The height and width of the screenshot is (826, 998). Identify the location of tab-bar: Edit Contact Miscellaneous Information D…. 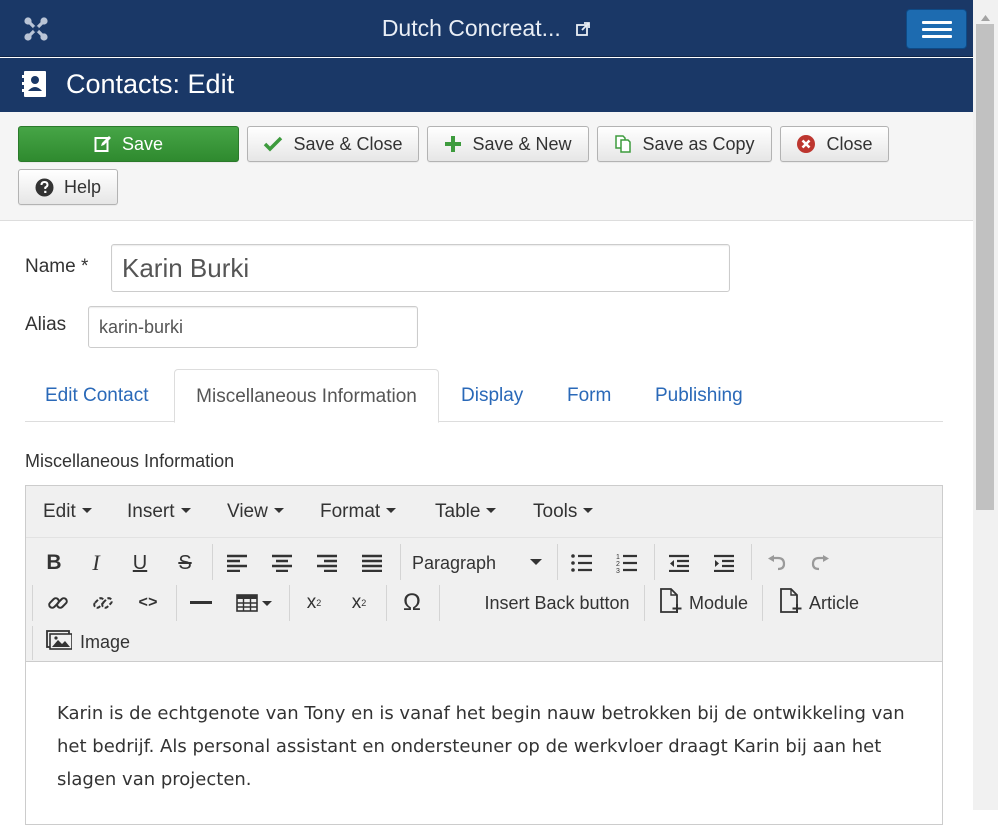
(484, 396).